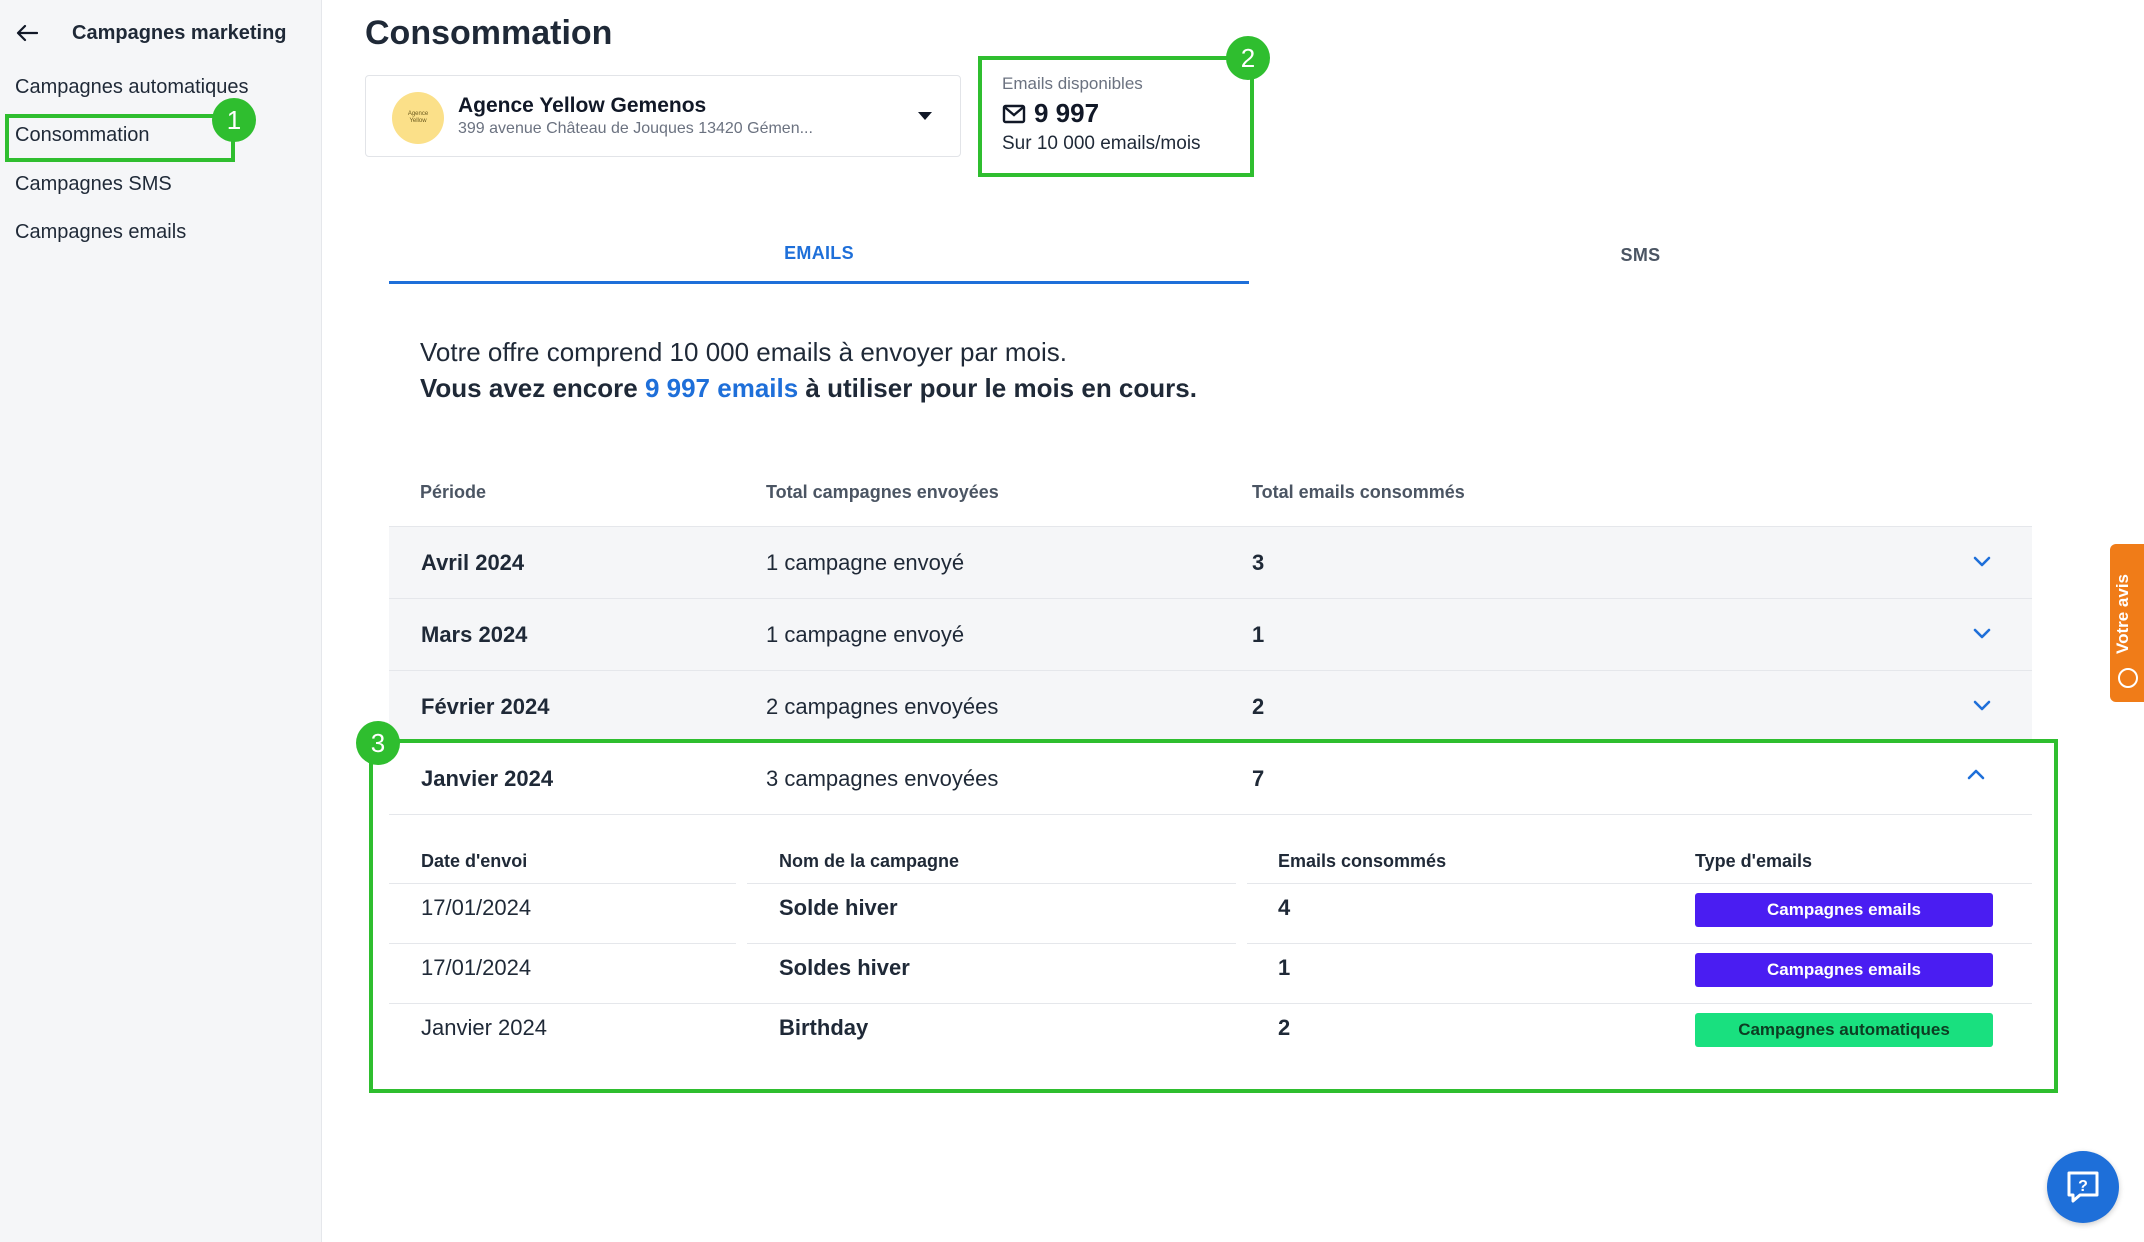 The height and width of the screenshot is (1242, 2144). Describe the element at coordinates (869, 861) in the screenshot. I see `sub-header-name: Nom de la campagne` at that location.